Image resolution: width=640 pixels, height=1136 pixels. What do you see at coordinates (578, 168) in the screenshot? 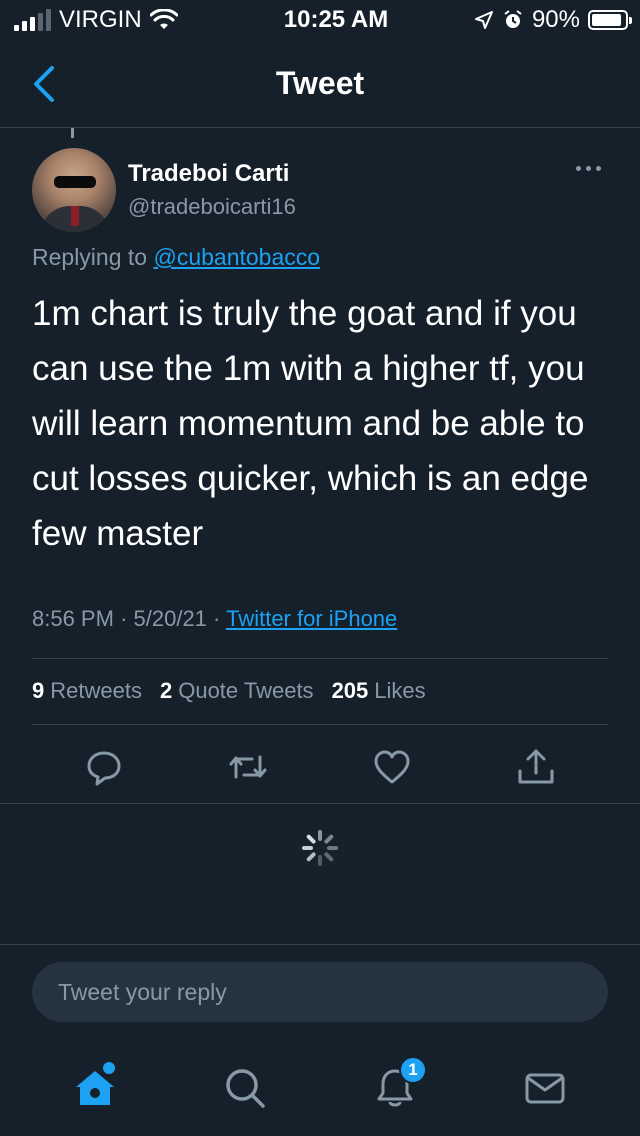
I see `more-dots-icon` at bounding box center [578, 168].